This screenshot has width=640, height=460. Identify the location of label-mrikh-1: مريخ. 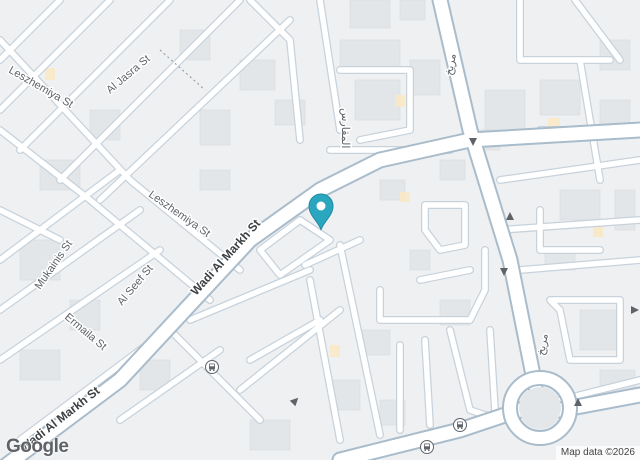
(451, 65).